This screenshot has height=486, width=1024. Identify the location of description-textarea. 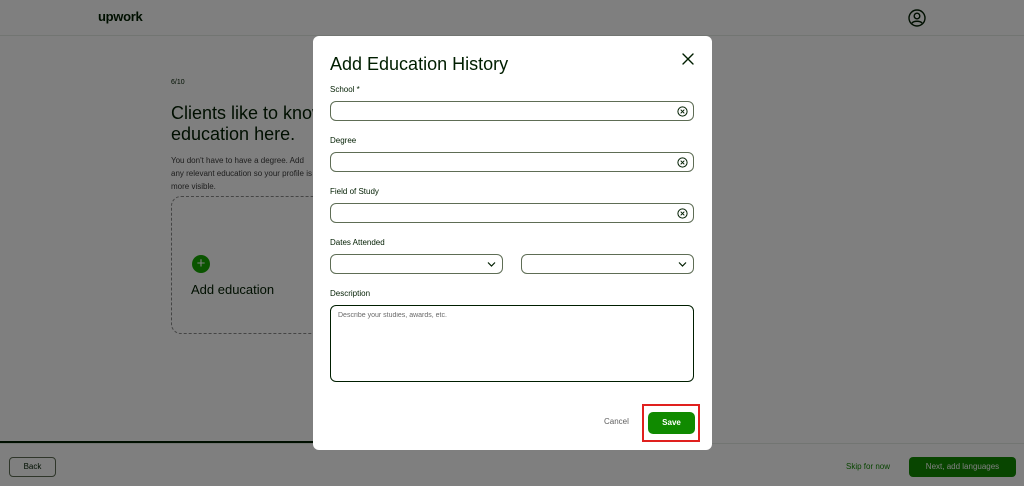
(512, 344).